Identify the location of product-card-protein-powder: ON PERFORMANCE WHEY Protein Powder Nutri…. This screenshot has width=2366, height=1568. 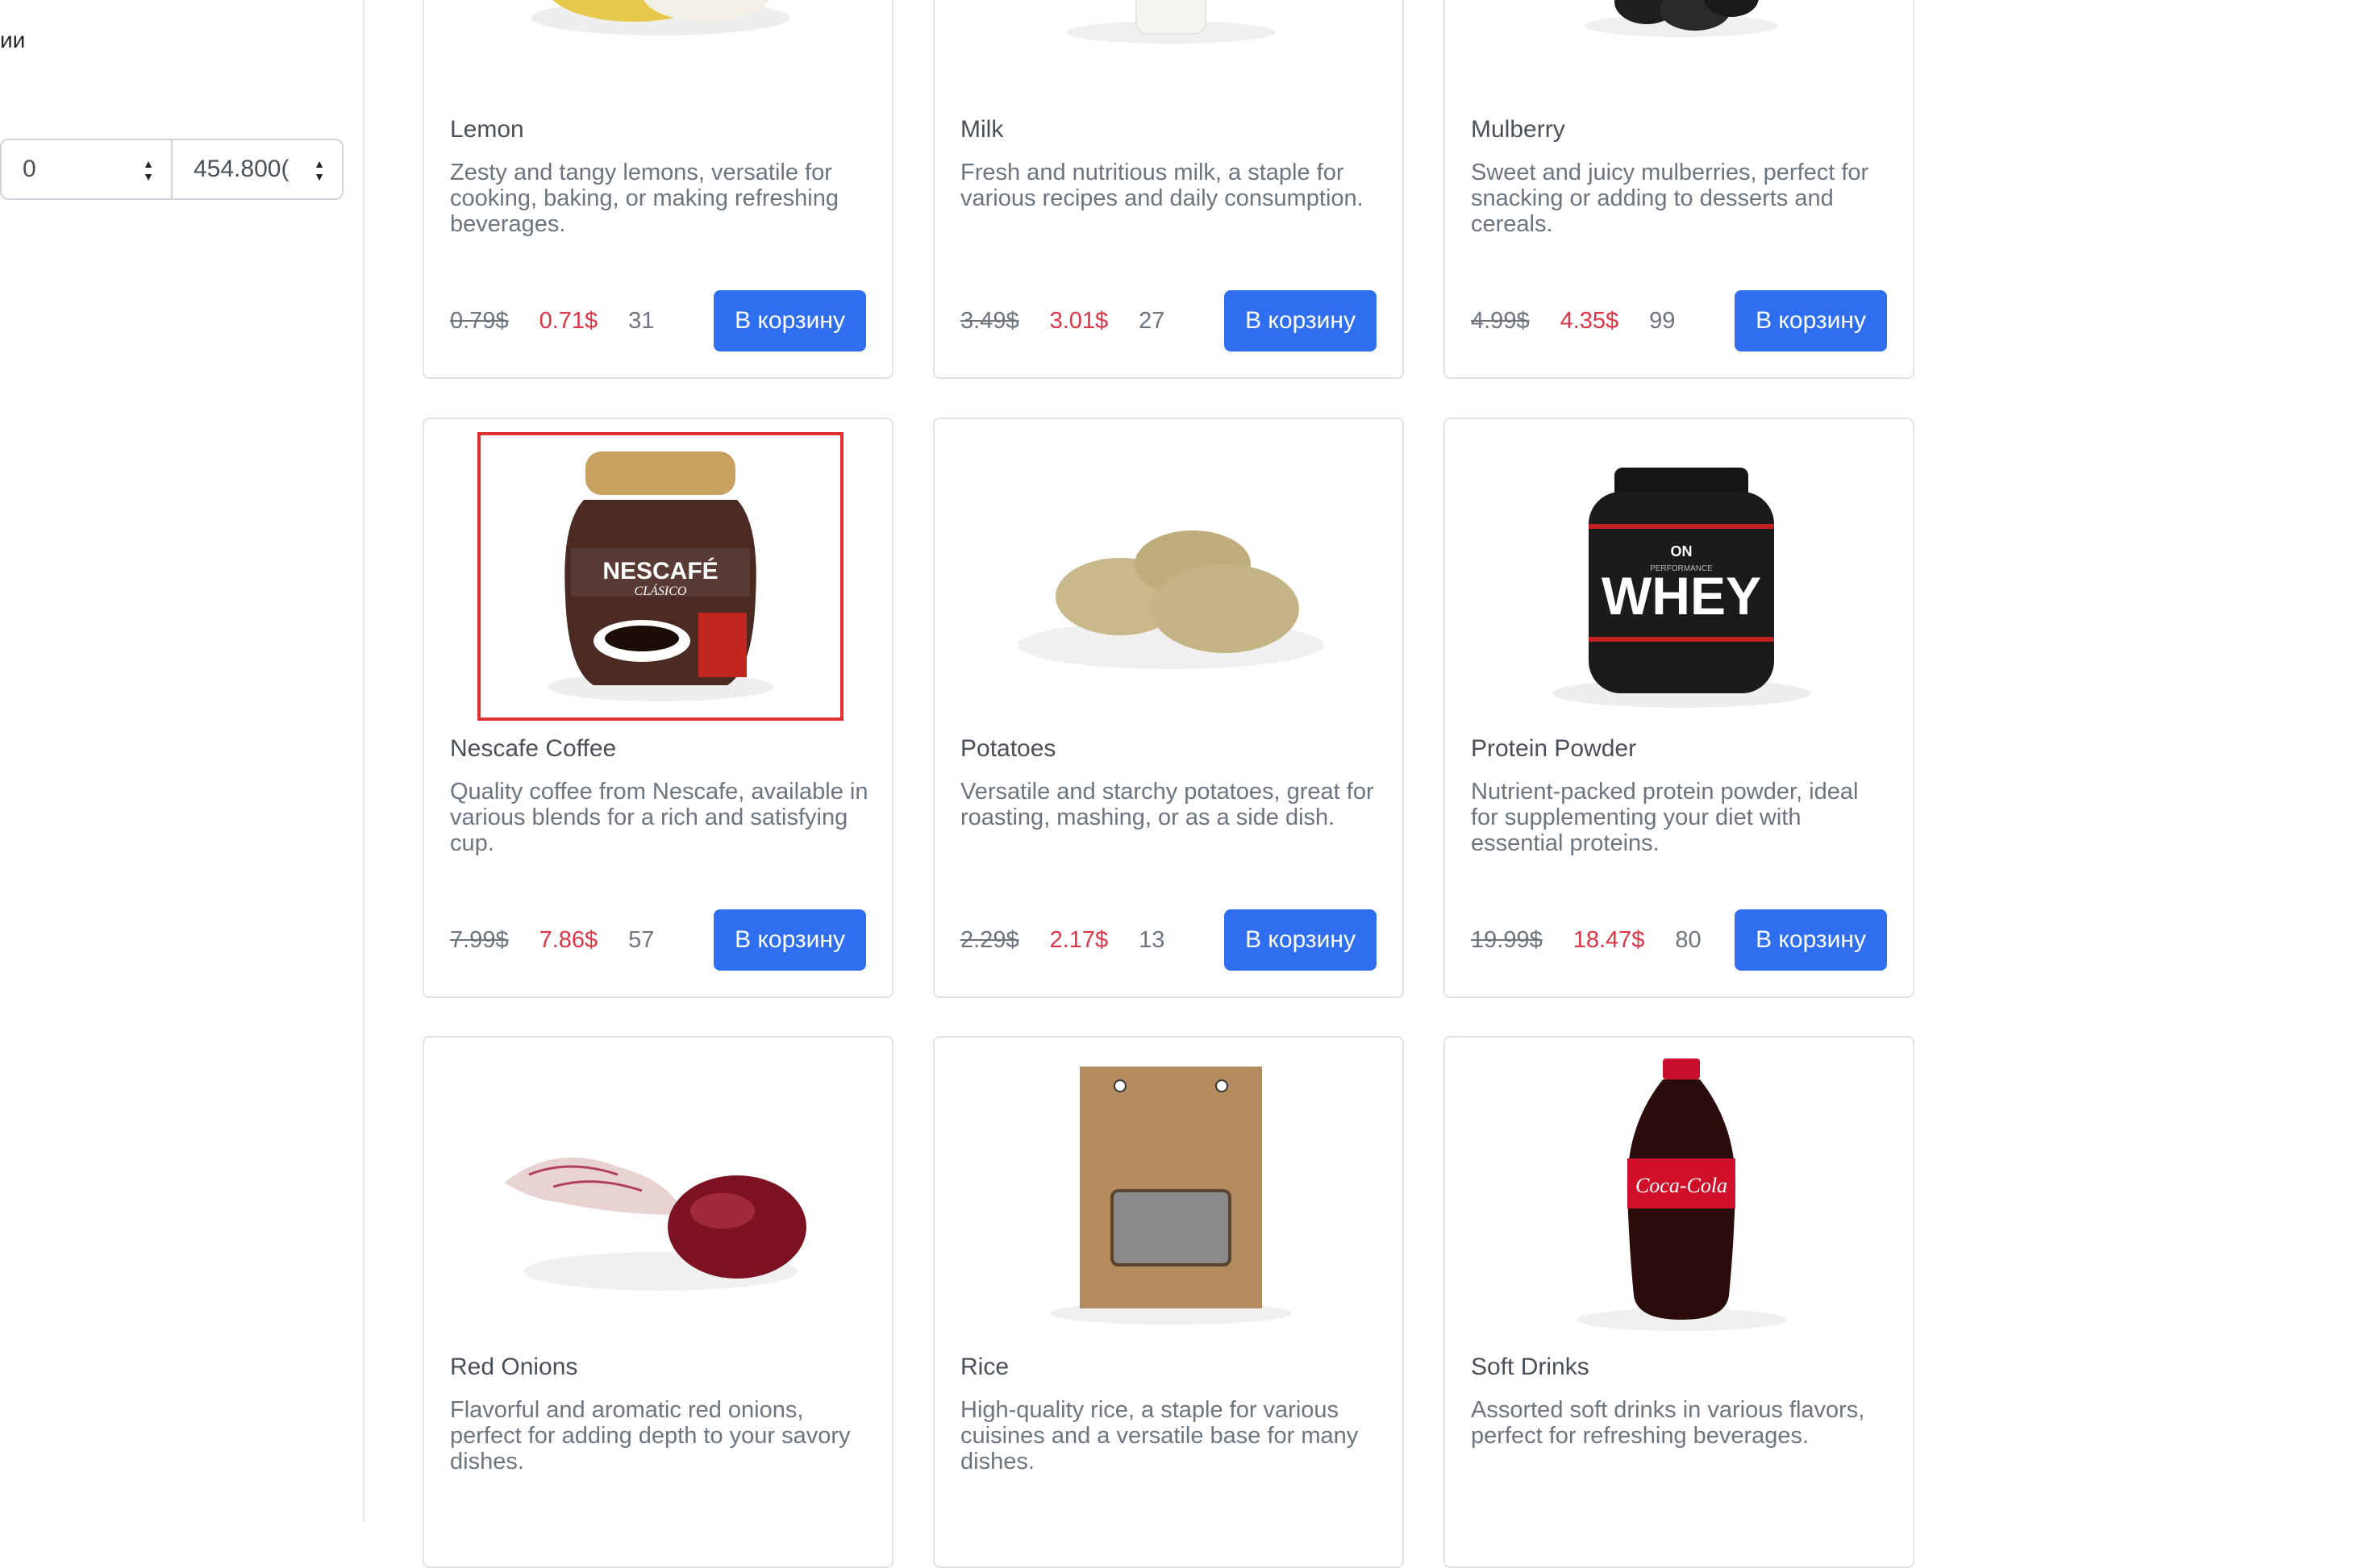
(1679, 708).